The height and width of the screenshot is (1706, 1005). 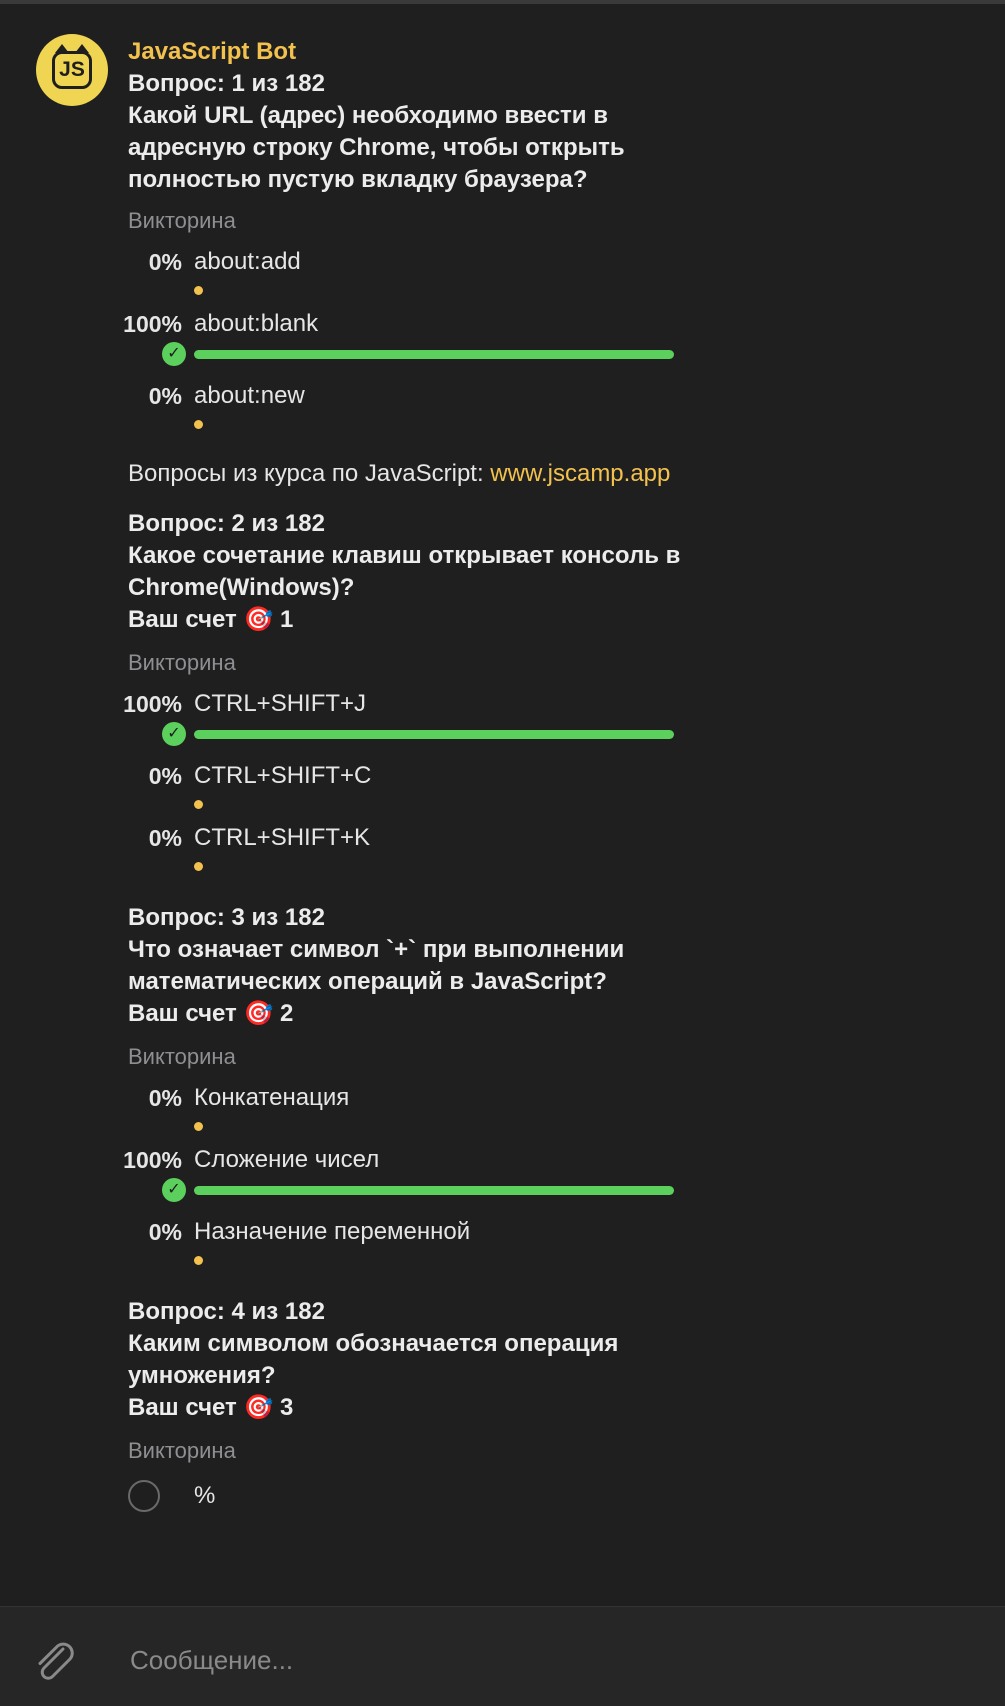 I want to click on poll-option: 0% Конкатенация, so click(x=558, y=1113).